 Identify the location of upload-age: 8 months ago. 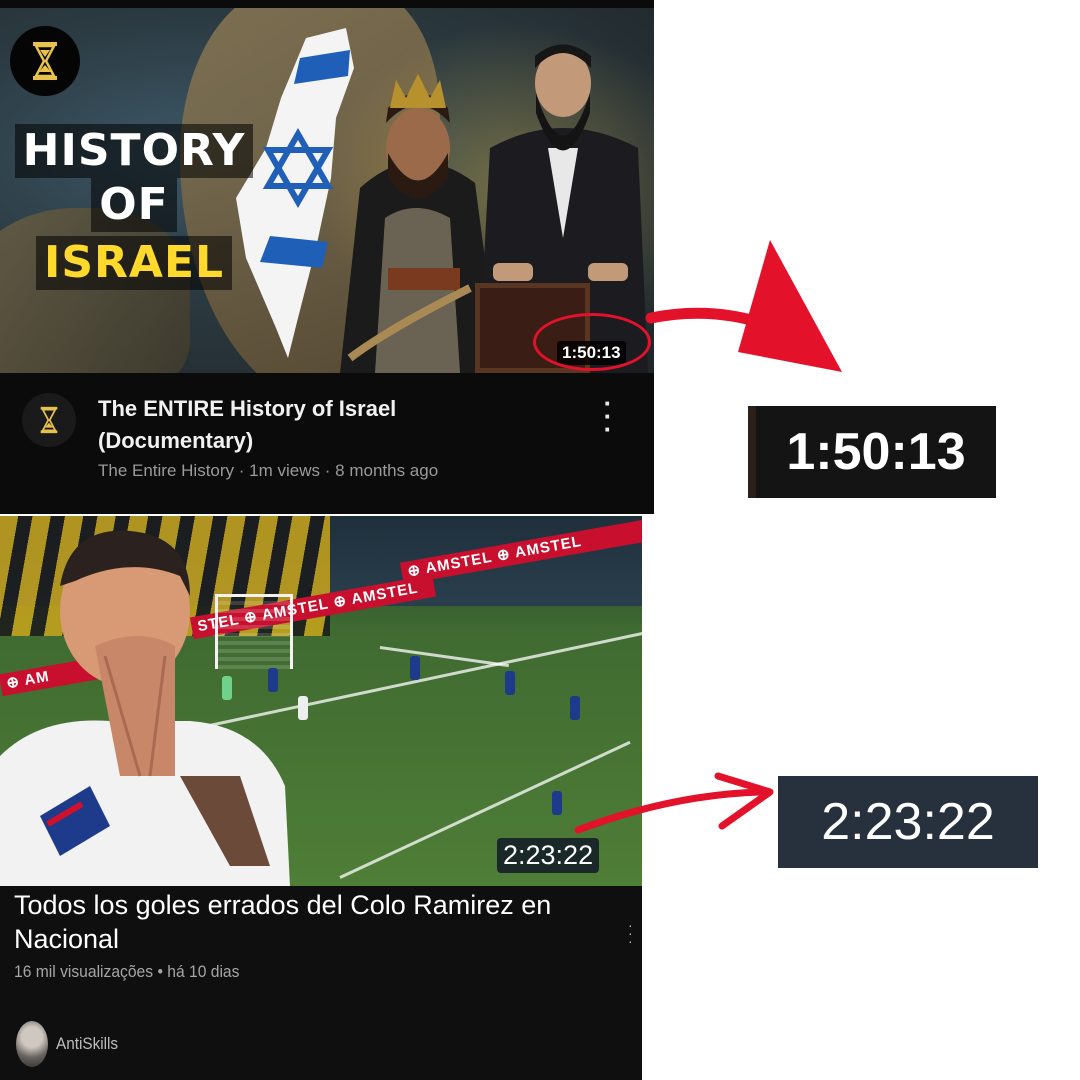
(387, 470).